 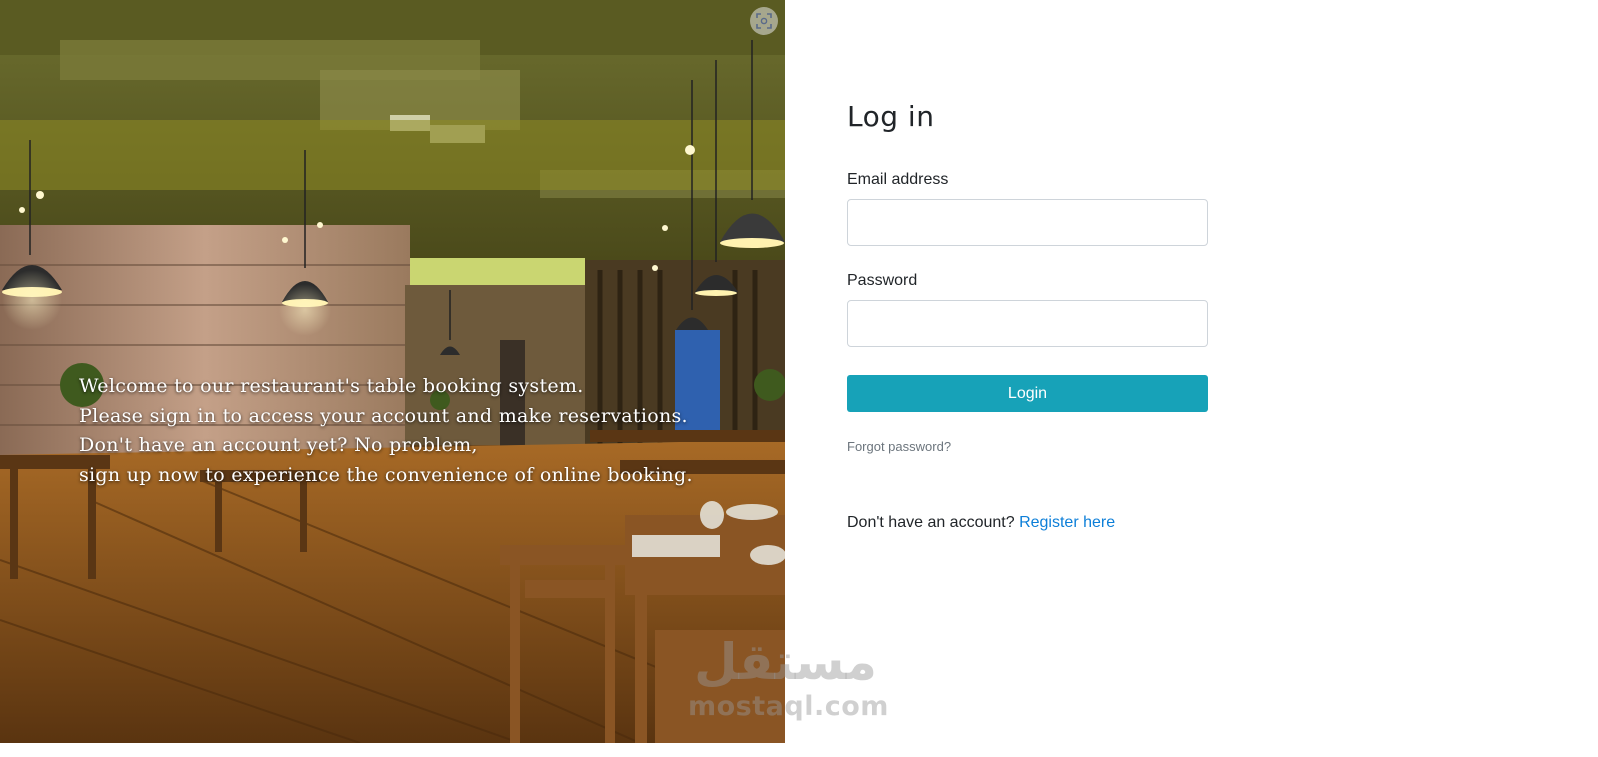 I want to click on register-prompt: Don't have an account? Register here, so click(x=1027, y=523).